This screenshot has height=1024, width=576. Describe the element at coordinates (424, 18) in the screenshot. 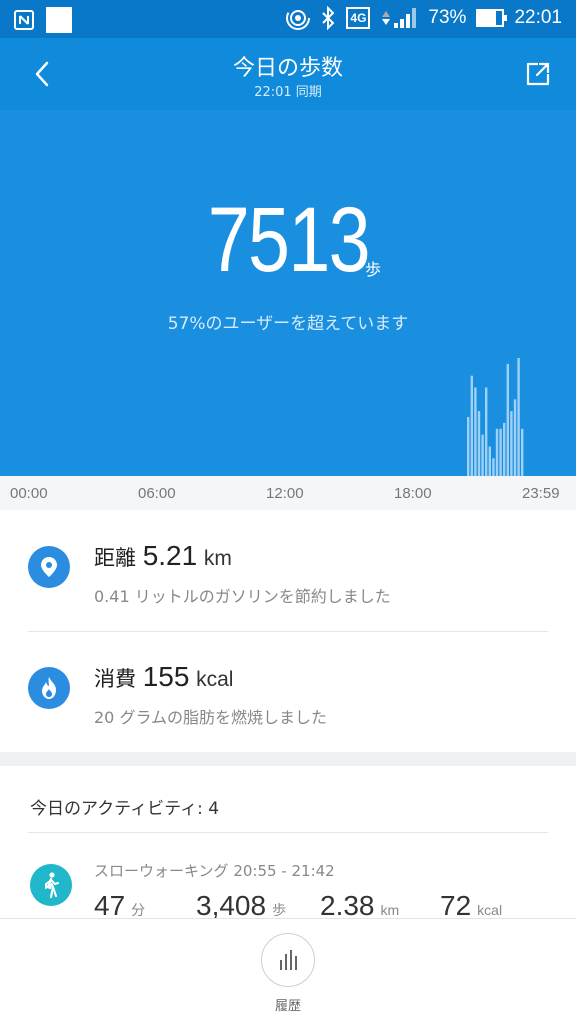

I see `status-right: 4G 73% 22:01` at that location.